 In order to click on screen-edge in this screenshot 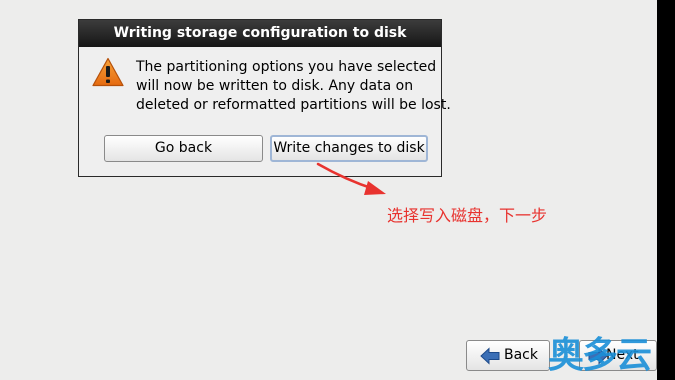, I will do `click(666, 190)`.